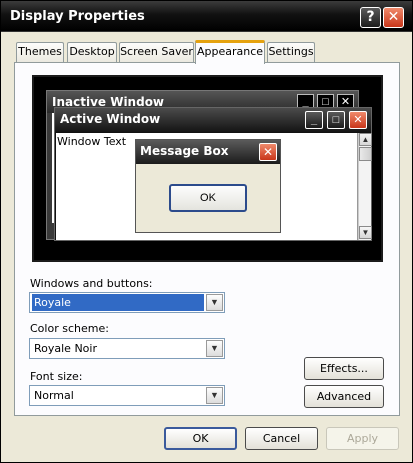  What do you see at coordinates (393, 17) in the screenshot?
I see `close-button: ✕` at bounding box center [393, 17].